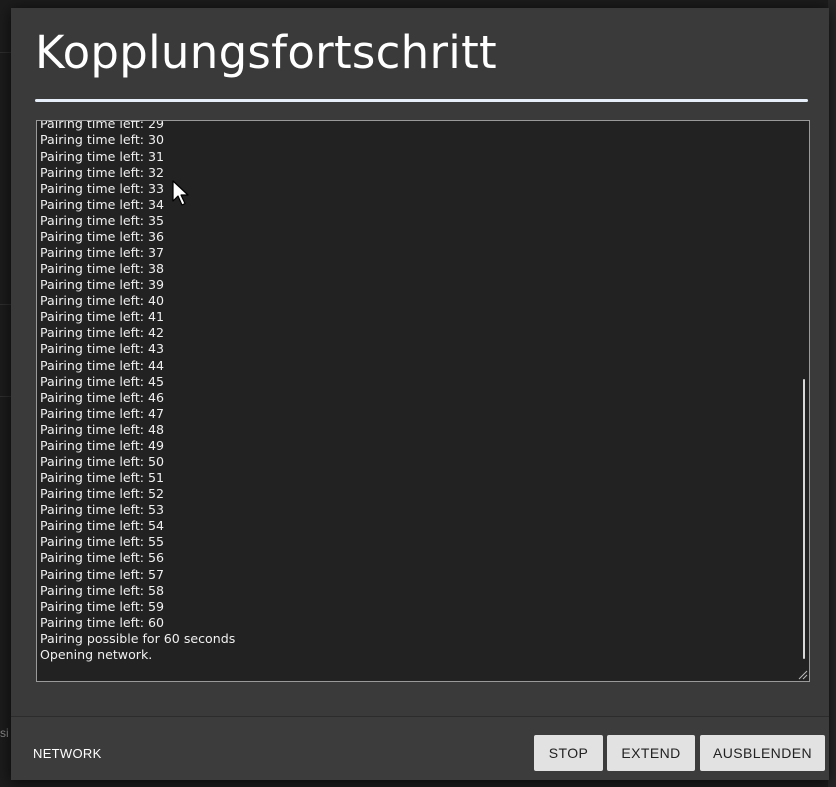 This screenshot has height=787, width=836. I want to click on log-line: Pairing time left: 53, so click(102, 510).